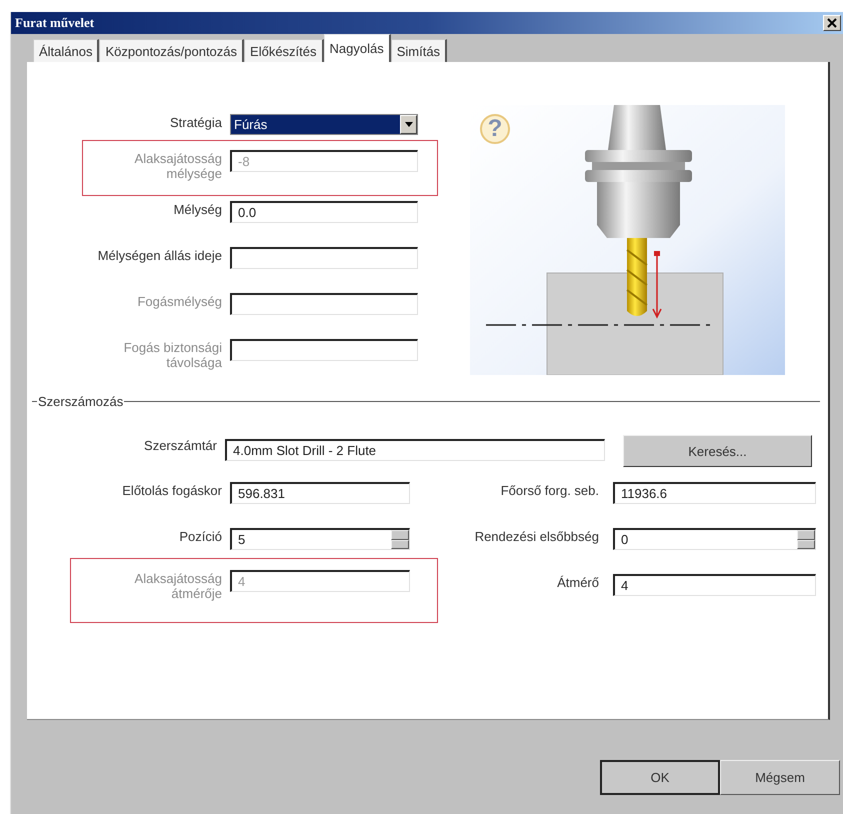 The image size is (843, 814). What do you see at coordinates (324, 212) in the screenshot?
I see `input-field: 0.0` at bounding box center [324, 212].